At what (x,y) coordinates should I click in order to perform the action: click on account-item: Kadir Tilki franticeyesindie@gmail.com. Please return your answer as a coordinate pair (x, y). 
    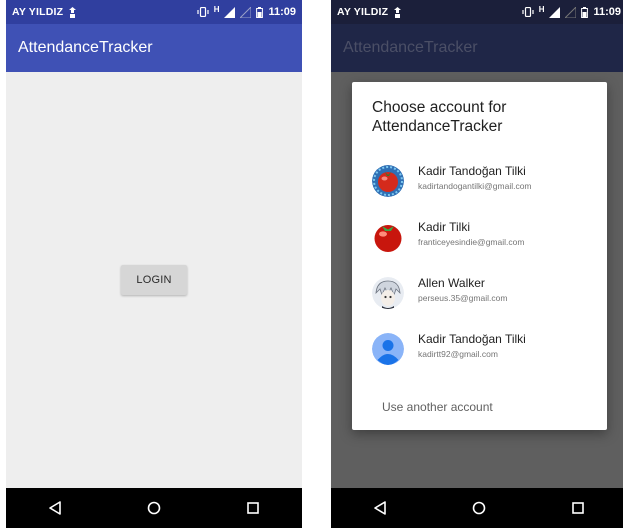
    Looking at the image, I should click on (479, 236).